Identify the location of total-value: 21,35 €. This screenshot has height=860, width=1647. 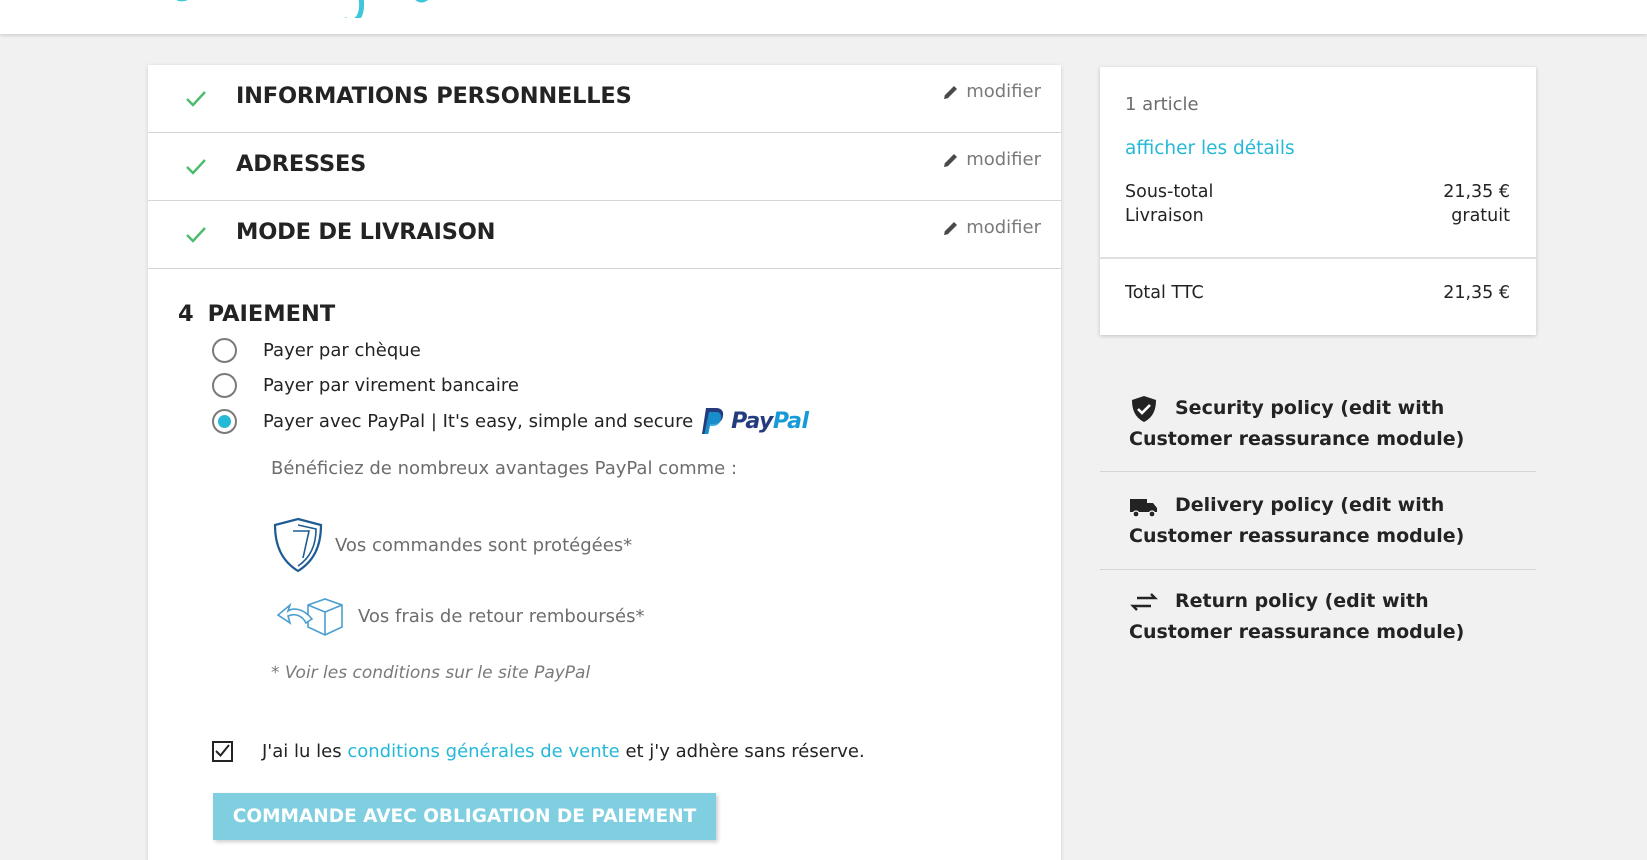
(1476, 293).